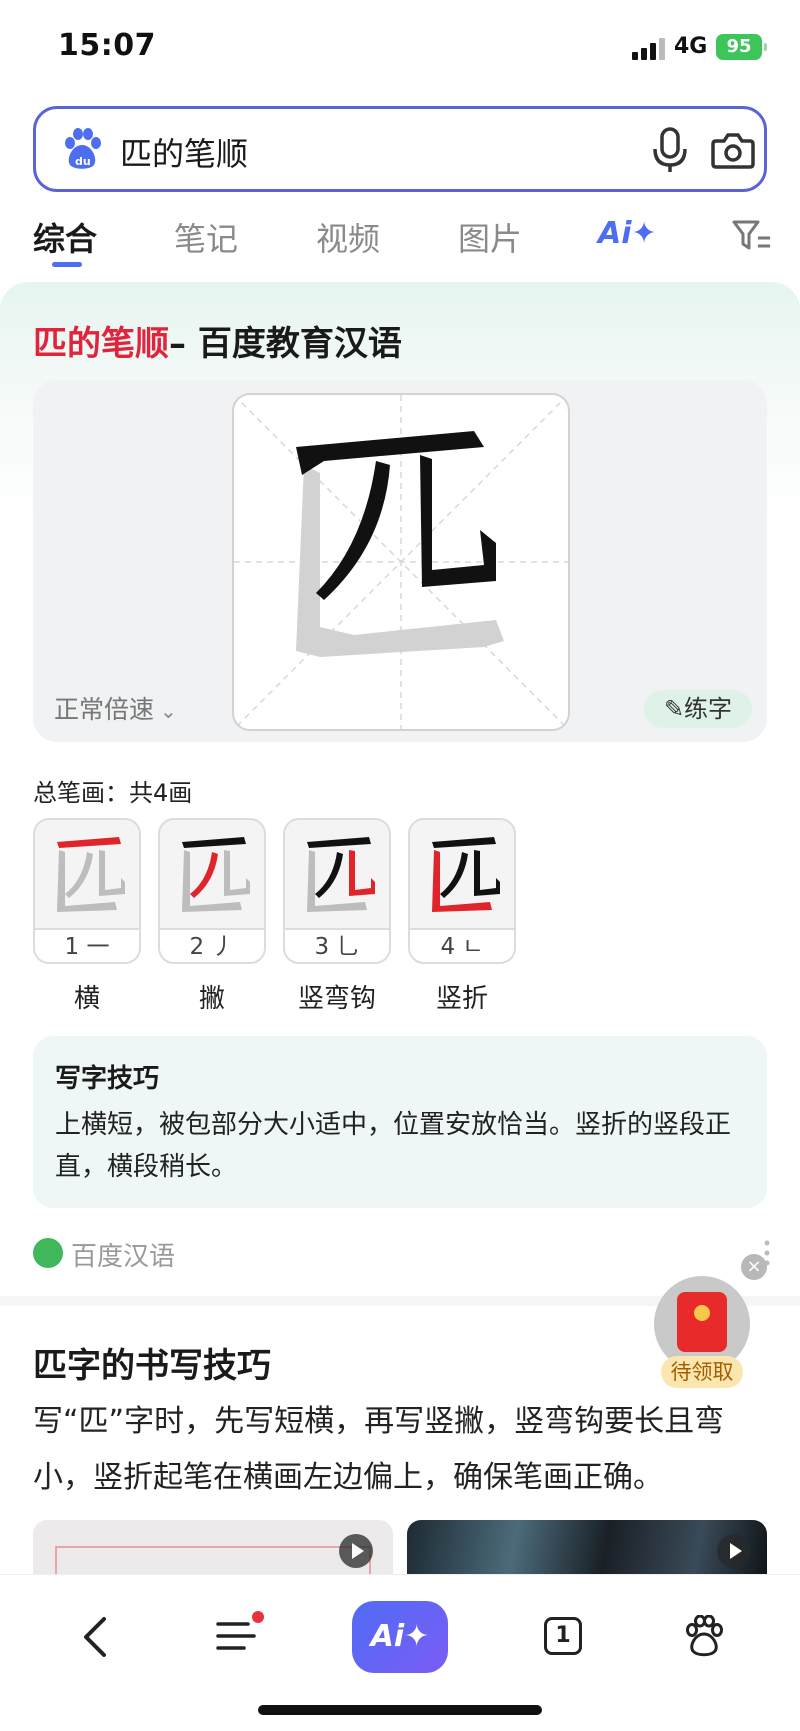  What do you see at coordinates (67, 264) in the screenshot?
I see `tab-active-indicator` at bounding box center [67, 264].